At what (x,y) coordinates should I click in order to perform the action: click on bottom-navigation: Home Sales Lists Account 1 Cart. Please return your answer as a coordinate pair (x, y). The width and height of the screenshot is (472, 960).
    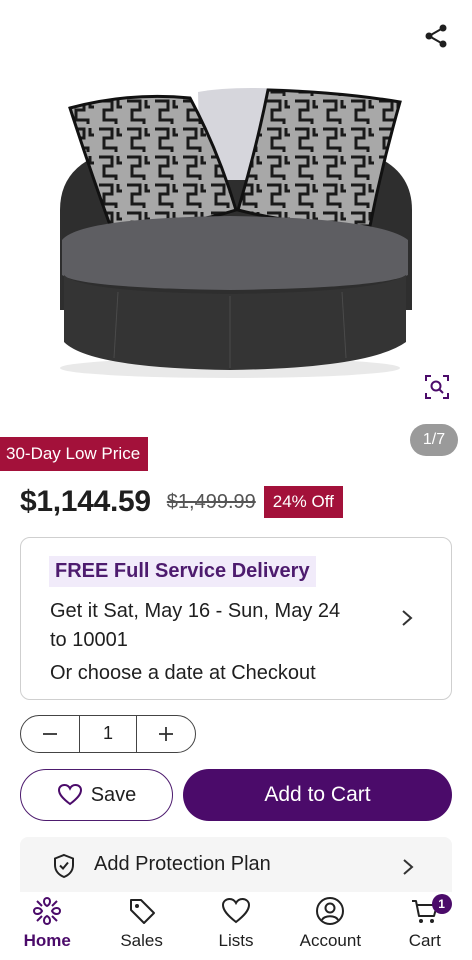
    Looking at the image, I should click on (236, 926).